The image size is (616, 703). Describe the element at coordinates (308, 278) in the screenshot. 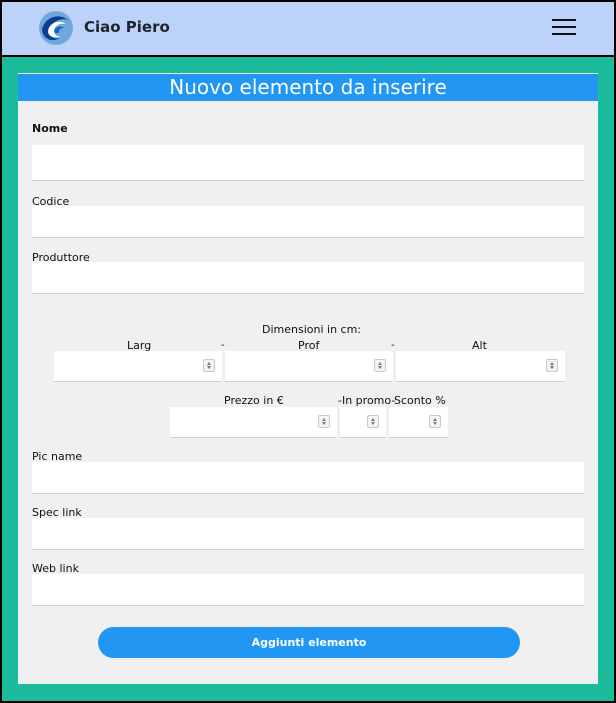

I see `produttore-input` at that location.